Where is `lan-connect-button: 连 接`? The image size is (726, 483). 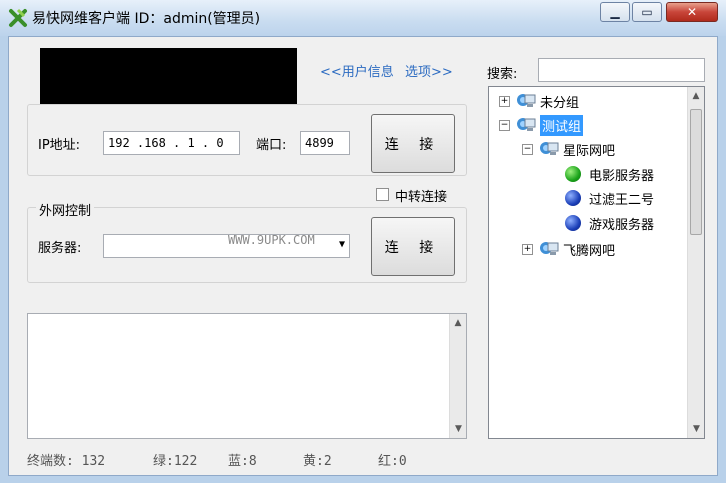
lan-connect-button: 连 接 is located at coordinates (413, 143).